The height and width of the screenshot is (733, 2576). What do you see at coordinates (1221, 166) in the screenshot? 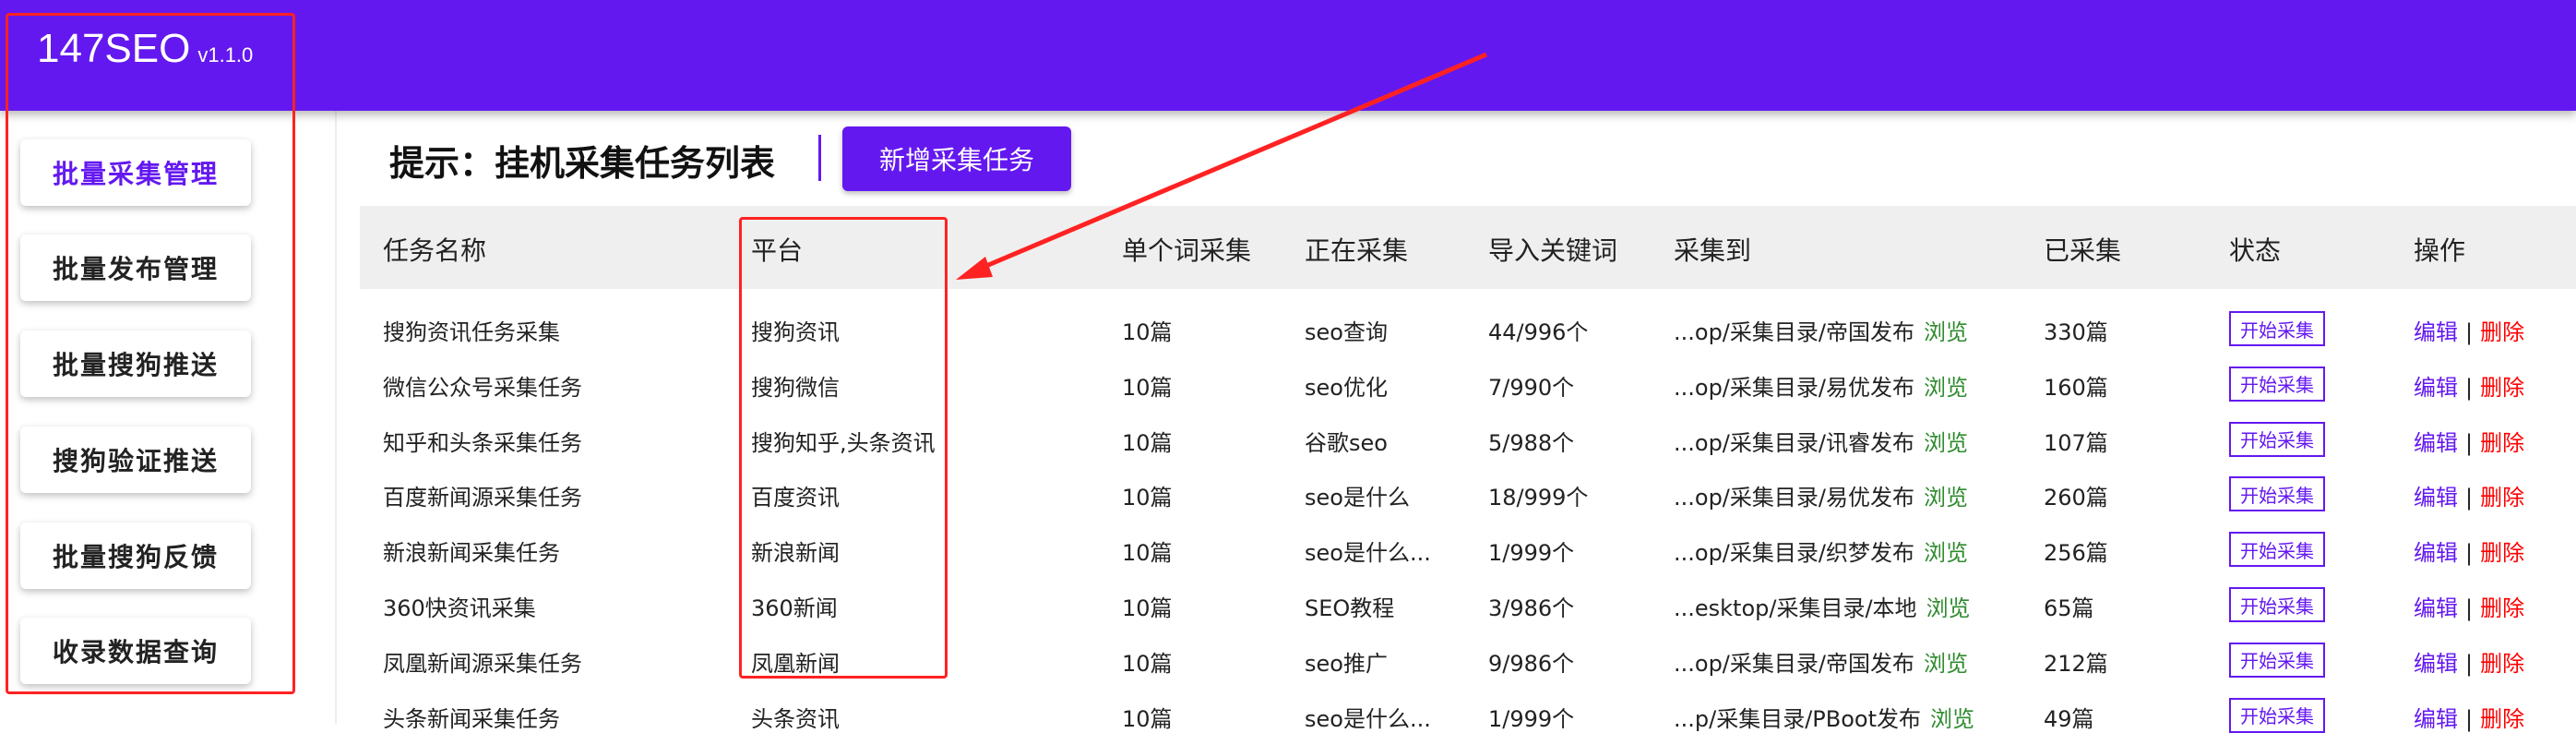
I see `annotation-arrow` at bounding box center [1221, 166].